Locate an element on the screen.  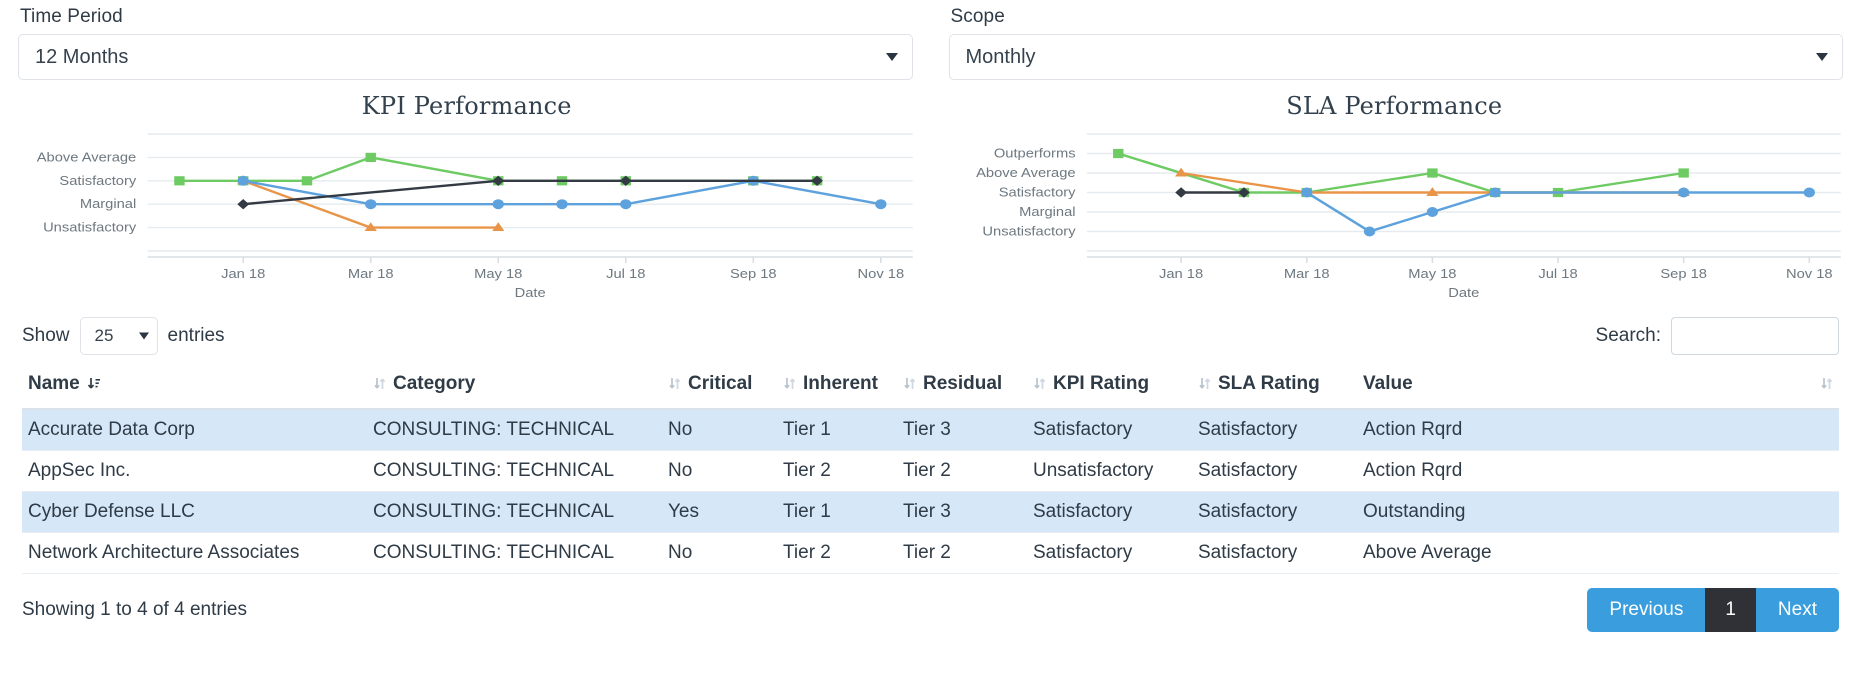
cell-residual: Tier 3 is located at coordinates (962, 512).